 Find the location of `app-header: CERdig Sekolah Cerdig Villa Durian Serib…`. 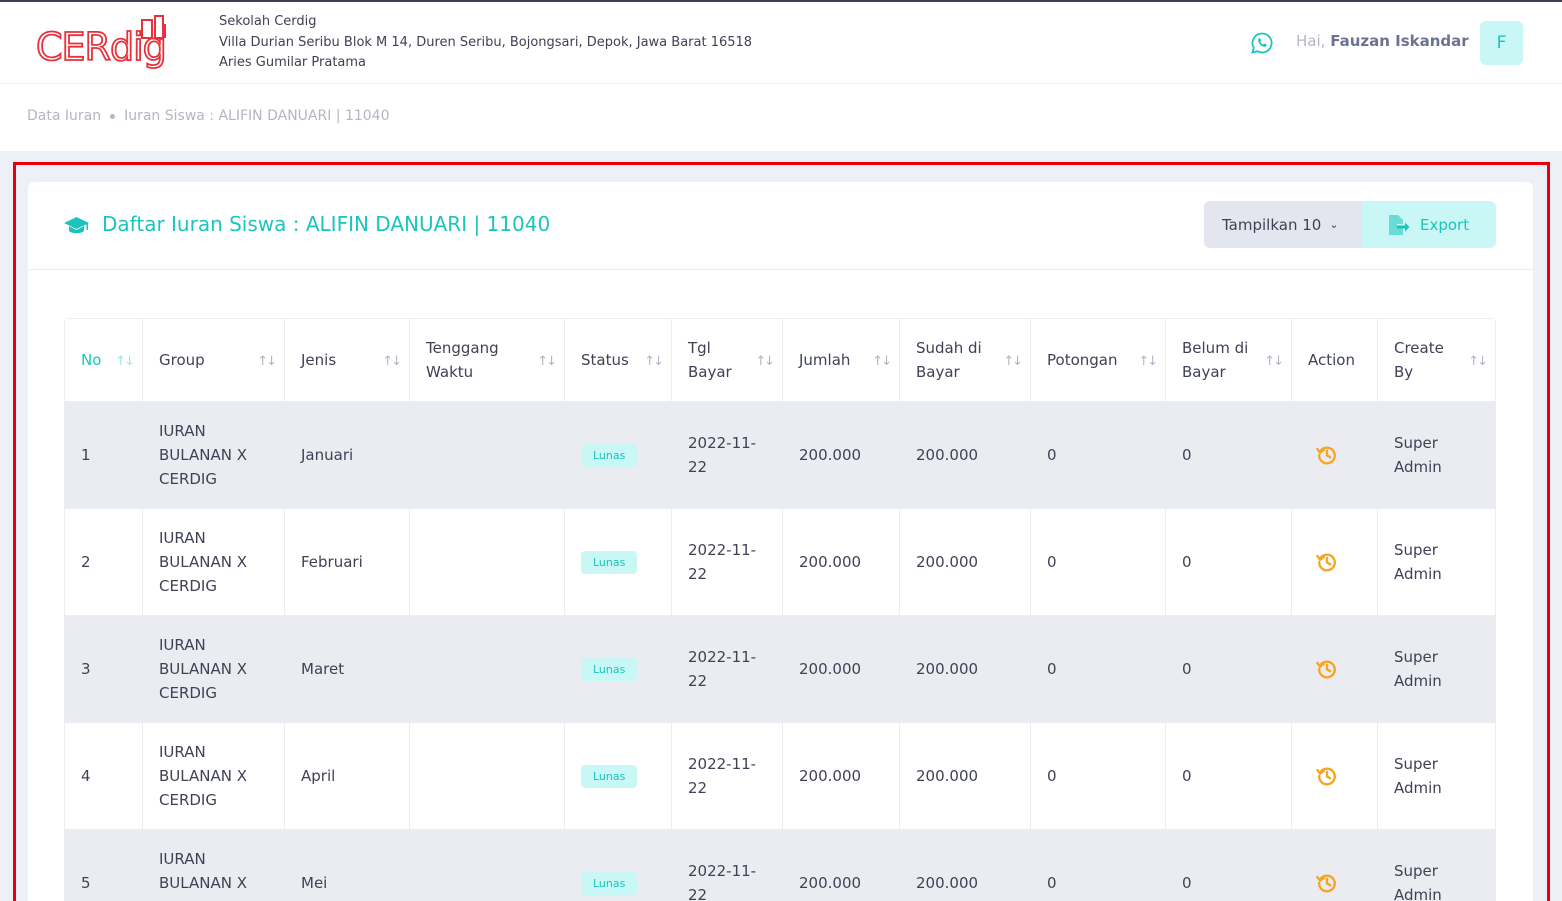

app-header: CERdig Sekolah Cerdig Villa Durian Serib… is located at coordinates (781, 43).